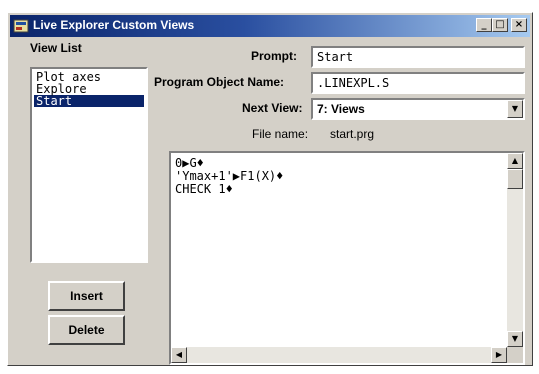  I want to click on program-object-name-label: Program Object Name:, so click(219, 82).